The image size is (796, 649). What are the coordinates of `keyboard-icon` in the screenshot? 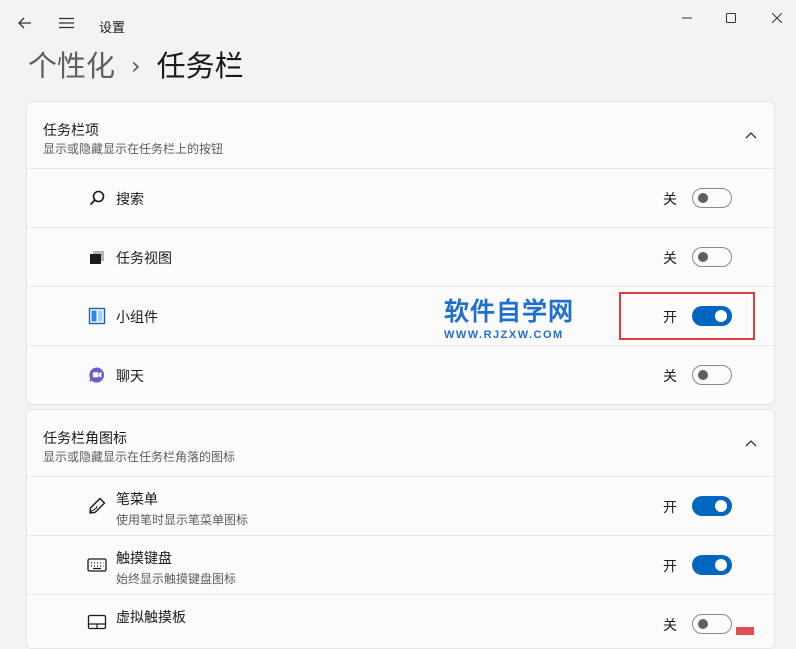 It's located at (97, 565).